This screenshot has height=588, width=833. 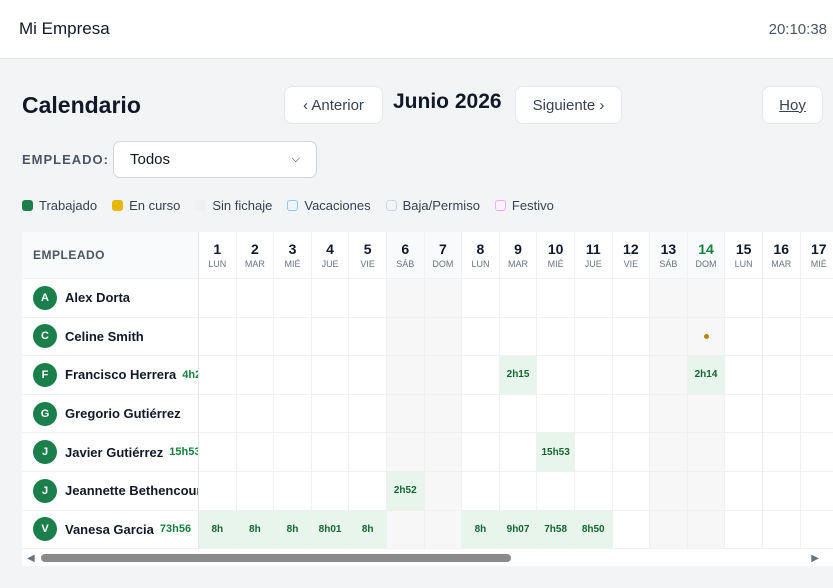 What do you see at coordinates (706, 375) in the screenshot?
I see `day-cell: 2h14` at bounding box center [706, 375].